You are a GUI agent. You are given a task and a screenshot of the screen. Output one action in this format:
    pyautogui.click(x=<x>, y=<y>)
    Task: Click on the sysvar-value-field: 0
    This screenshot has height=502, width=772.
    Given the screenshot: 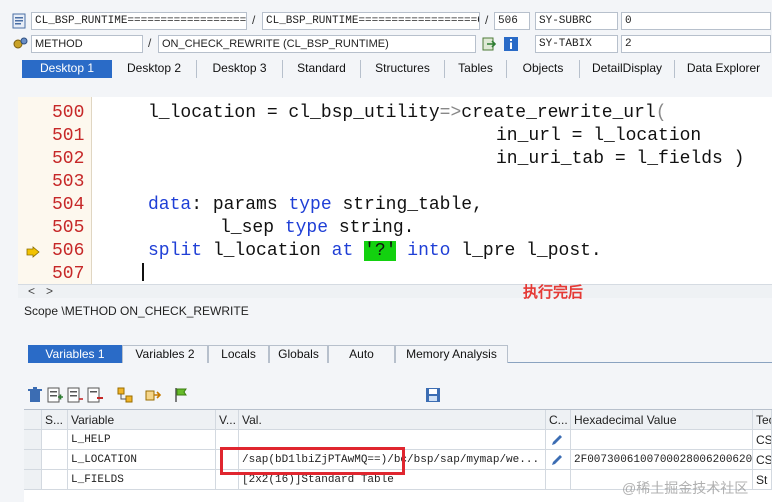 What is the action you would take?
    pyautogui.click(x=696, y=21)
    